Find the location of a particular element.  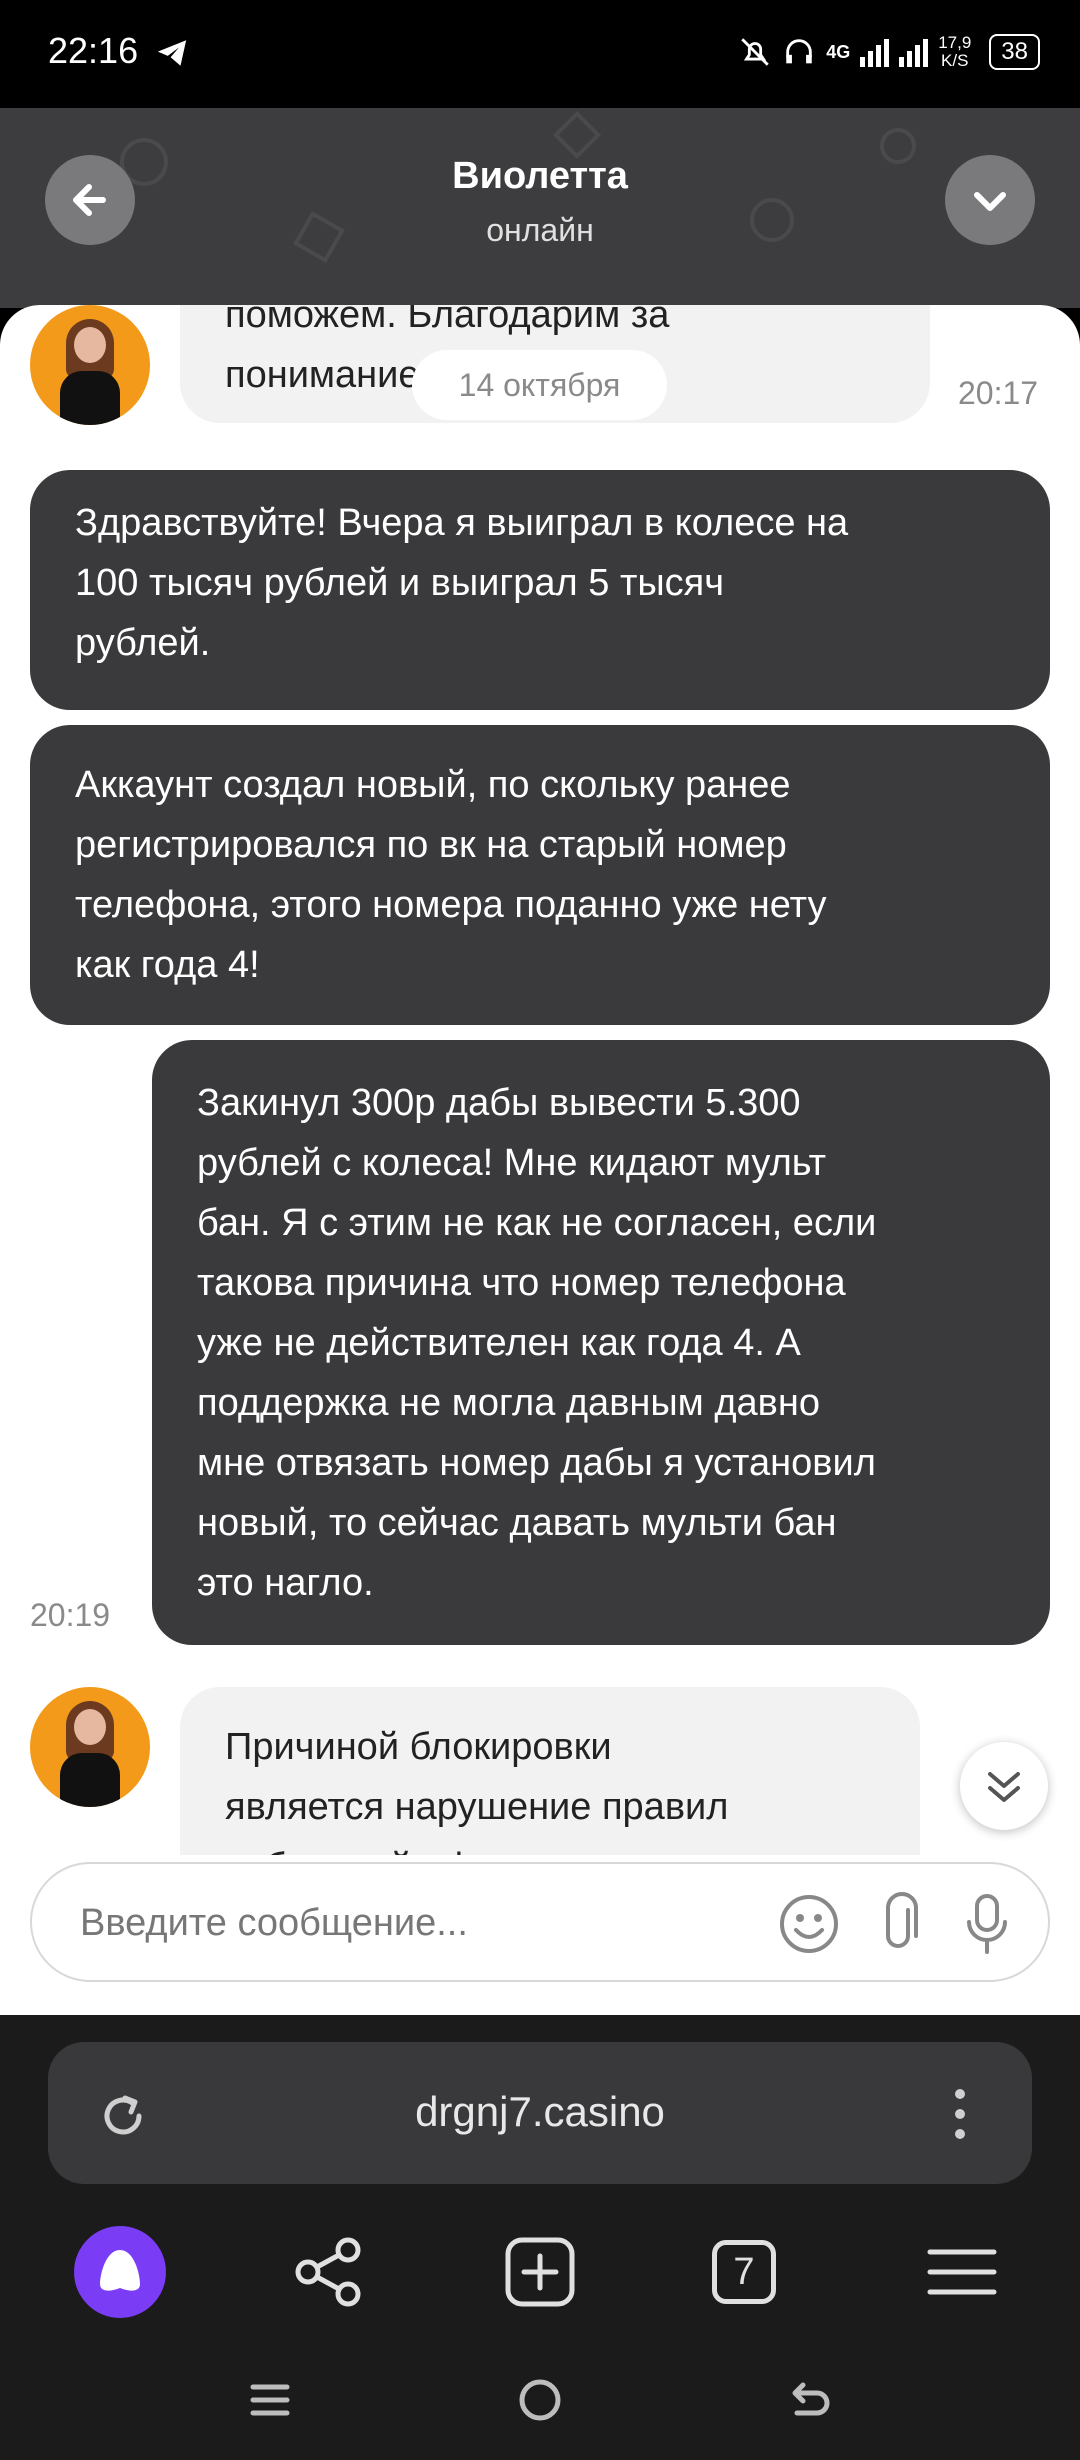

message-line: новый, то сейчас давать мульти бан is located at coordinates (517, 1523).